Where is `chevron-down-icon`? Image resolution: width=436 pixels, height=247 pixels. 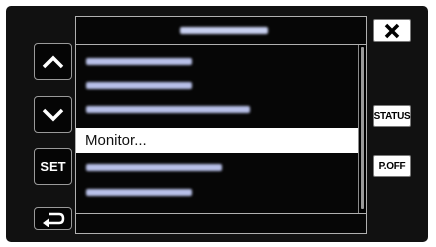 chevron-down-icon is located at coordinates (53, 114).